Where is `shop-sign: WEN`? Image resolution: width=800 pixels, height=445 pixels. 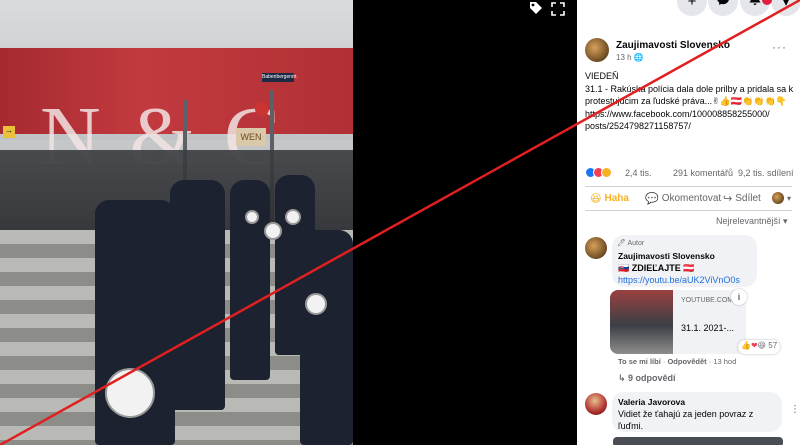
shop-sign: WEN is located at coordinates (251, 137).